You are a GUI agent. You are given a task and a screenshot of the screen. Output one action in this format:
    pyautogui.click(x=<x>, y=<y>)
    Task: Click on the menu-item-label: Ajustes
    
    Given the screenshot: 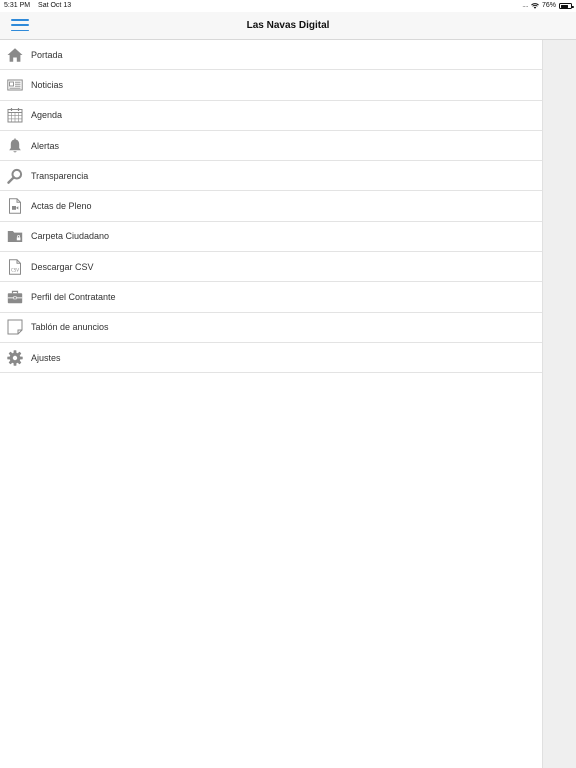 What is the action you would take?
    pyautogui.click(x=46, y=357)
    